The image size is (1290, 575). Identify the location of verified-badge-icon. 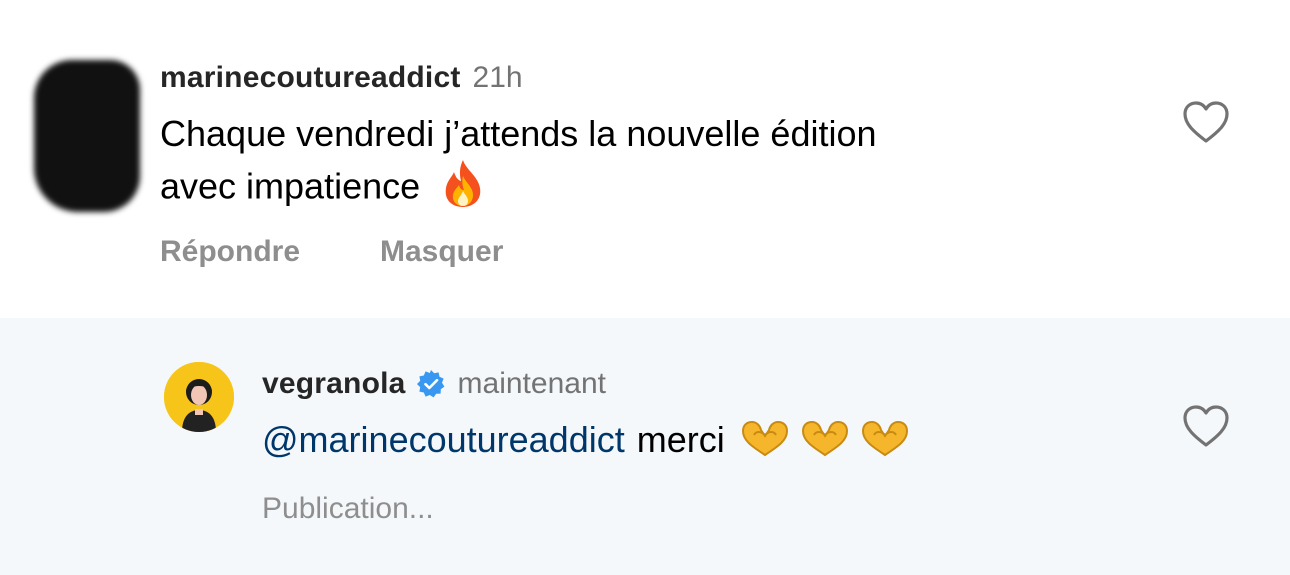
(431, 384).